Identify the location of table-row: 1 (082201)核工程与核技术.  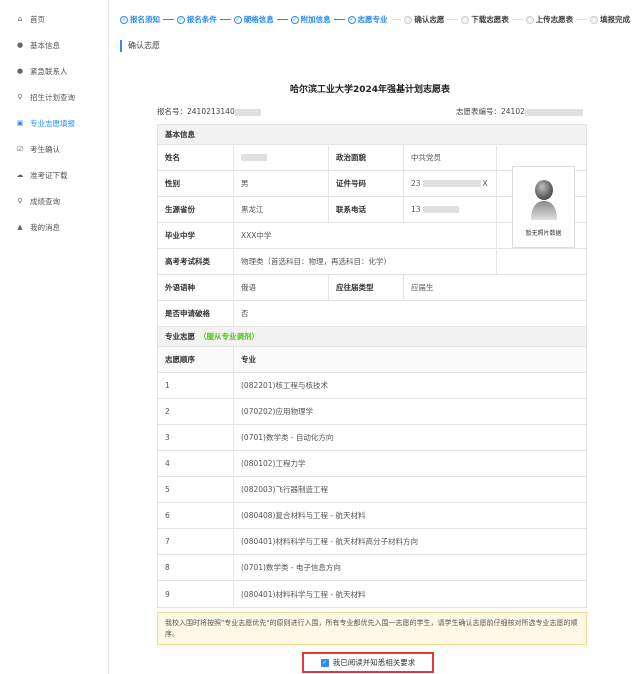
(372, 386).